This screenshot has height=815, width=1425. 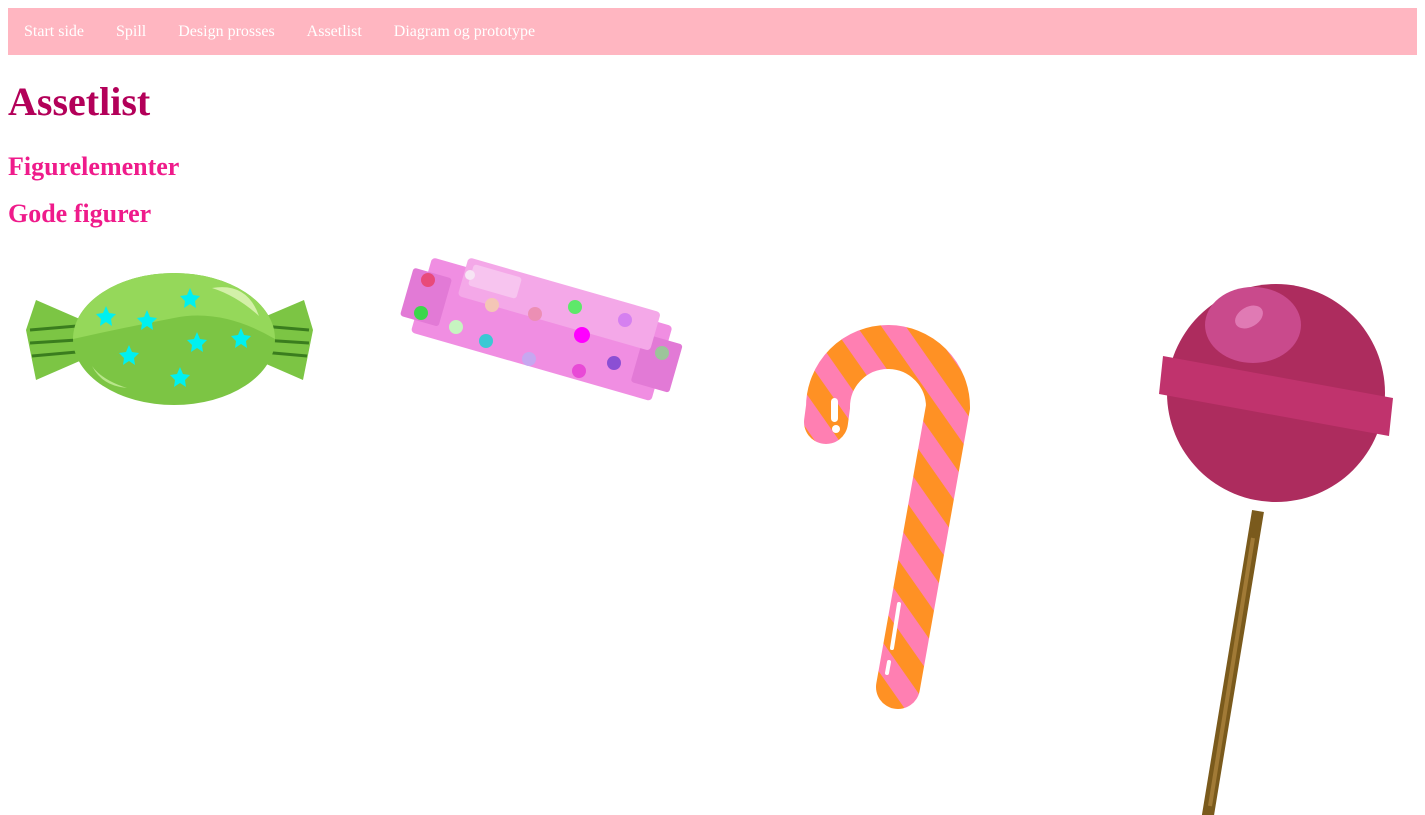 What do you see at coordinates (541, 329) in the screenshot?
I see `candy-bar-icon` at bounding box center [541, 329].